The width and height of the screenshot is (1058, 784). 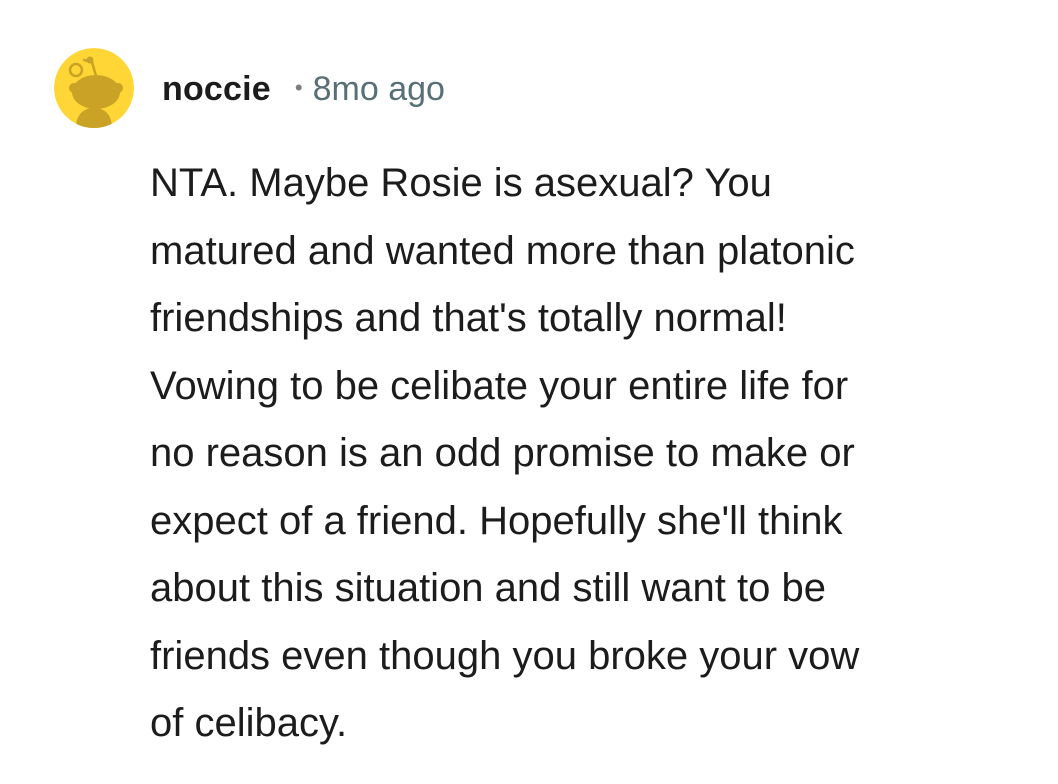 I want to click on user-avatar, so click(x=94, y=88).